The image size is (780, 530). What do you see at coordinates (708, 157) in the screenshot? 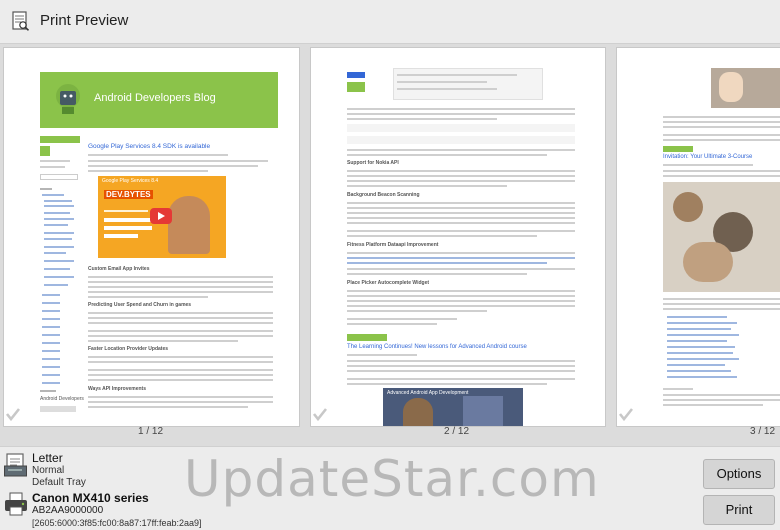
I see `post-title: Invitation: Your Ultimate 3-Course` at bounding box center [708, 157].